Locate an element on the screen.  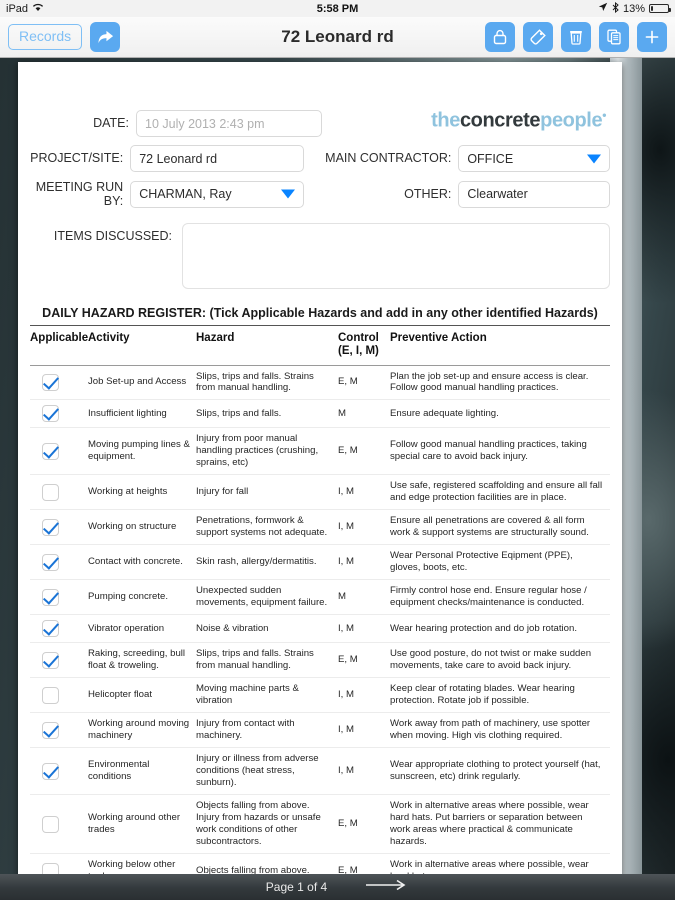
share-arrow-icon is located at coordinates (105, 37).